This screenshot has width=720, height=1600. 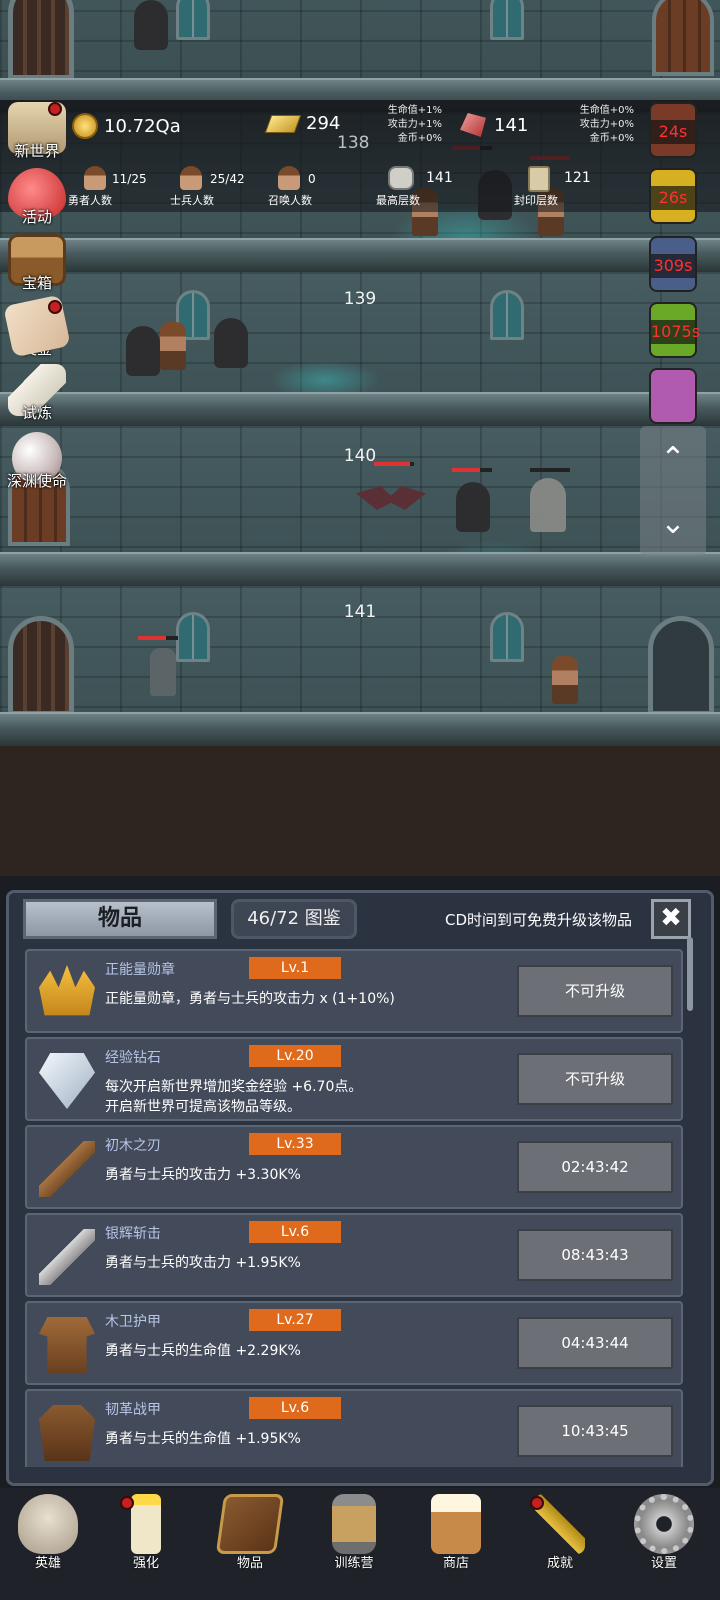 I want to click on nav-shop: 商店, so click(x=456, y=1532).